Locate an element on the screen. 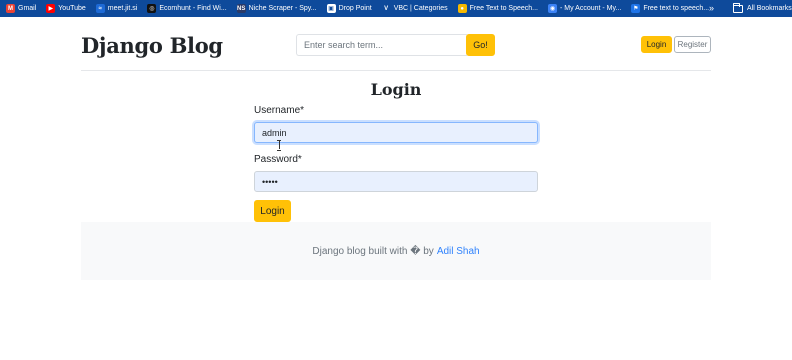  nav-register-button: Register is located at coordinates (692, 44).